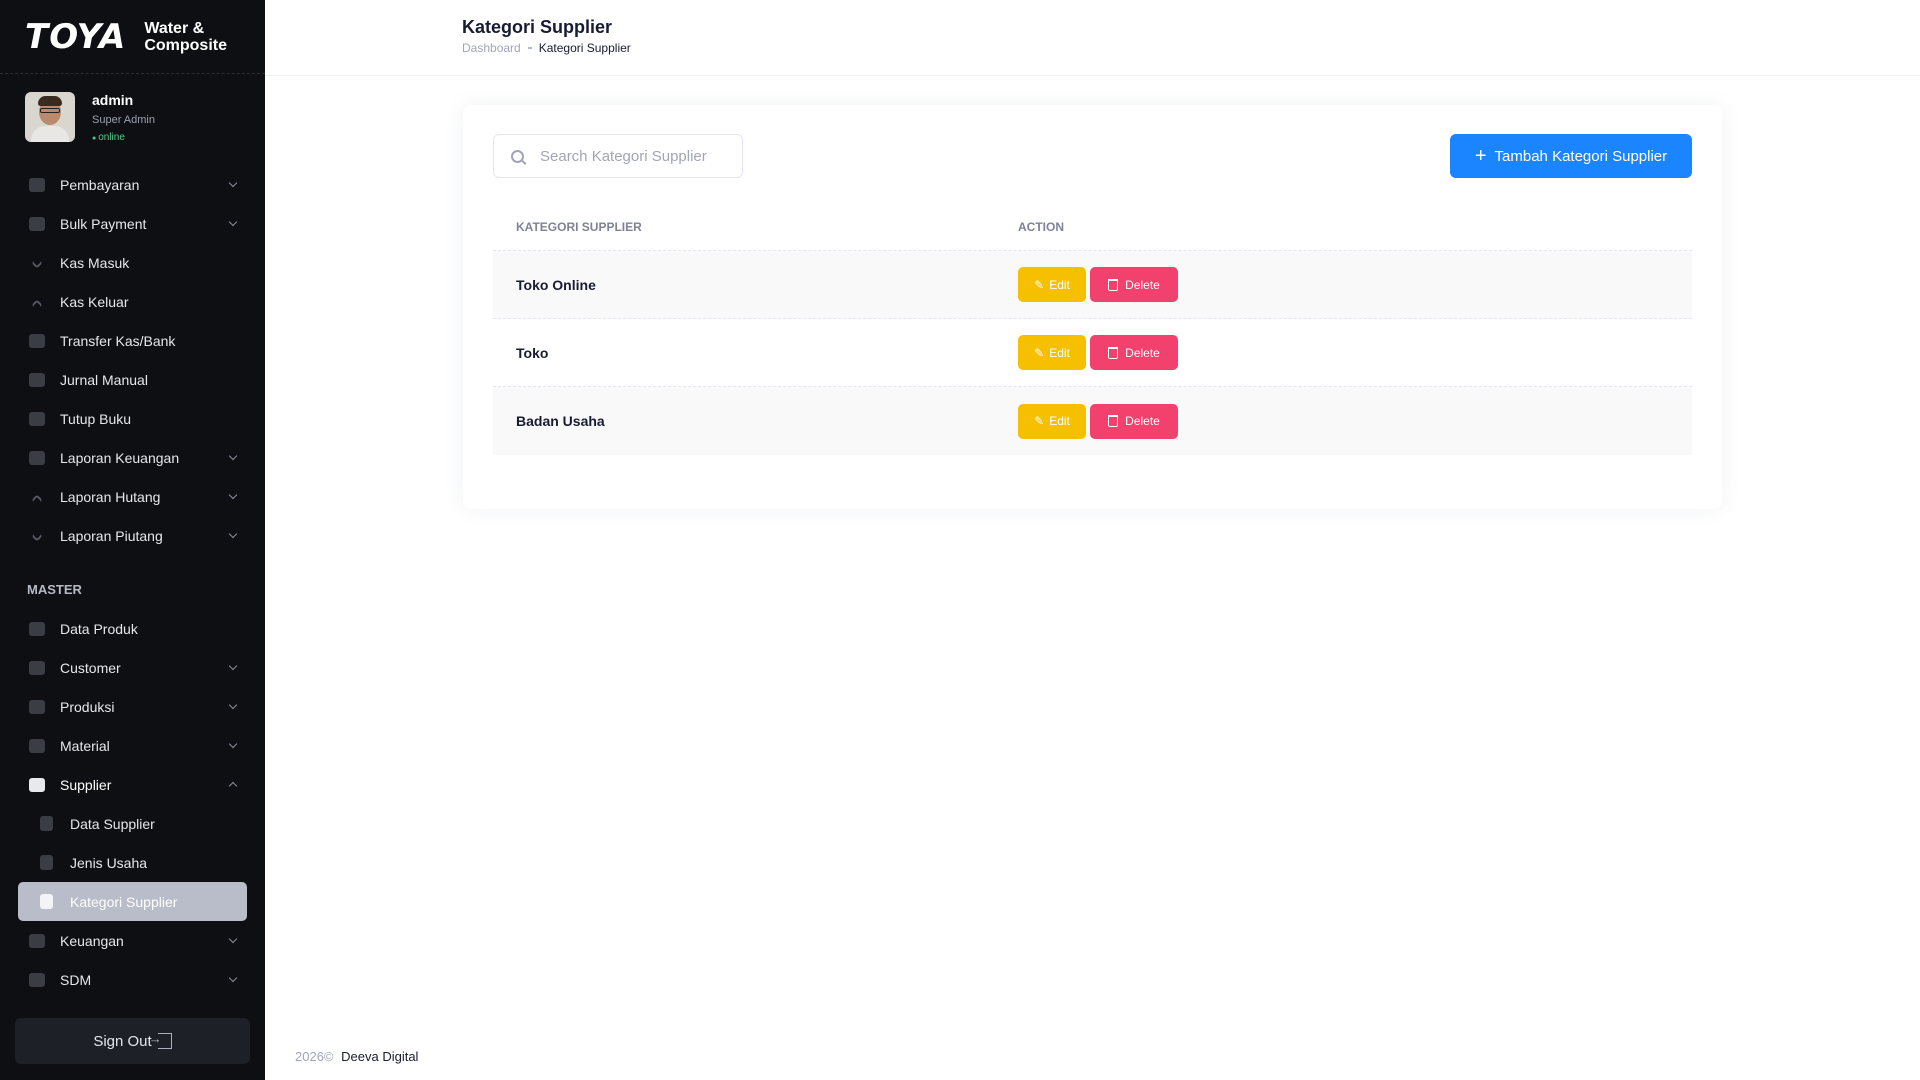 This screenshot has height=1080, width=1920. What do you see at coordinates (491, 48) in the screenshot?
I see `breadcrumb-dashboard: Dashboard` at bounding box center [491, 48].